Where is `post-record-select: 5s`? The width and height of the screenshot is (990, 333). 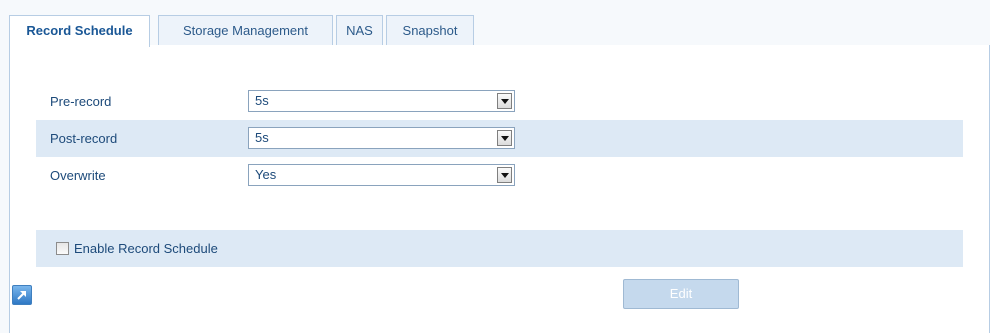 post-record-select: 5s is located at coordinates (381, 138).